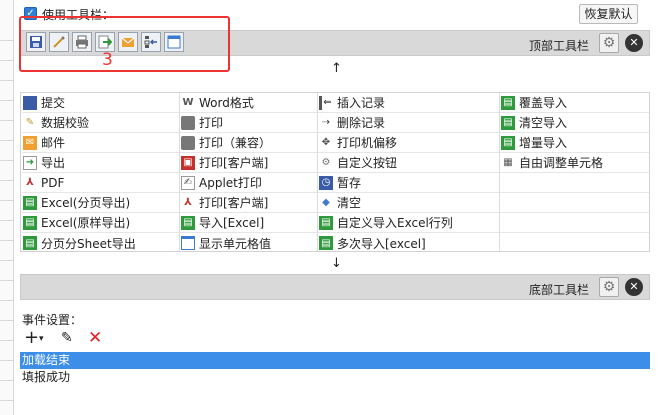  Describe the element at coordinates (124, 44) in the screenshot. I see `annotation-highlight-box` at that location.